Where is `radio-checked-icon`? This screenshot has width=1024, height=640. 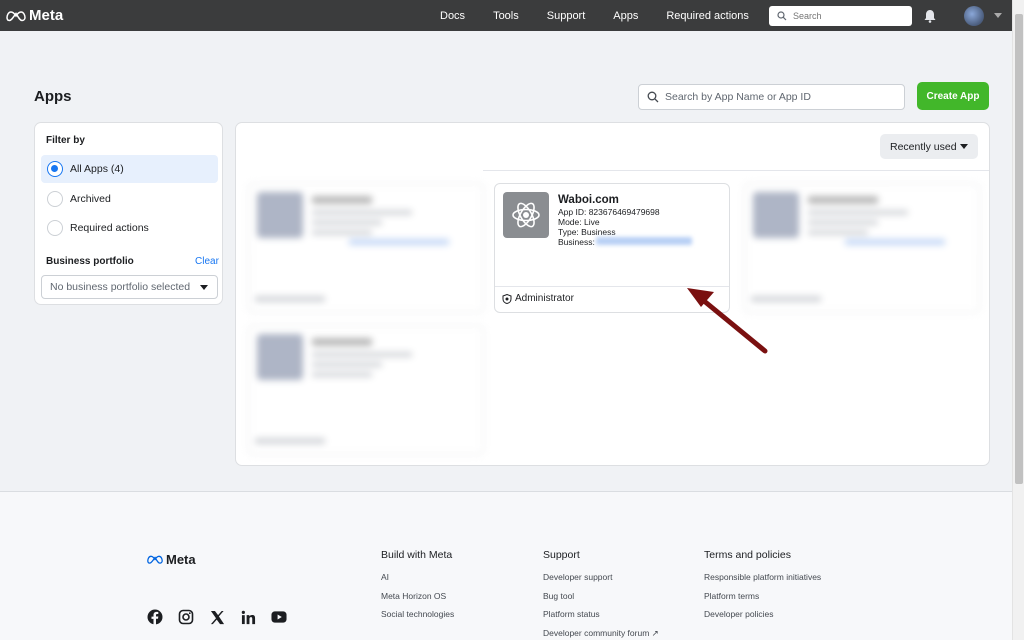
radio-checked-icon is located at coordinates (55, 169).